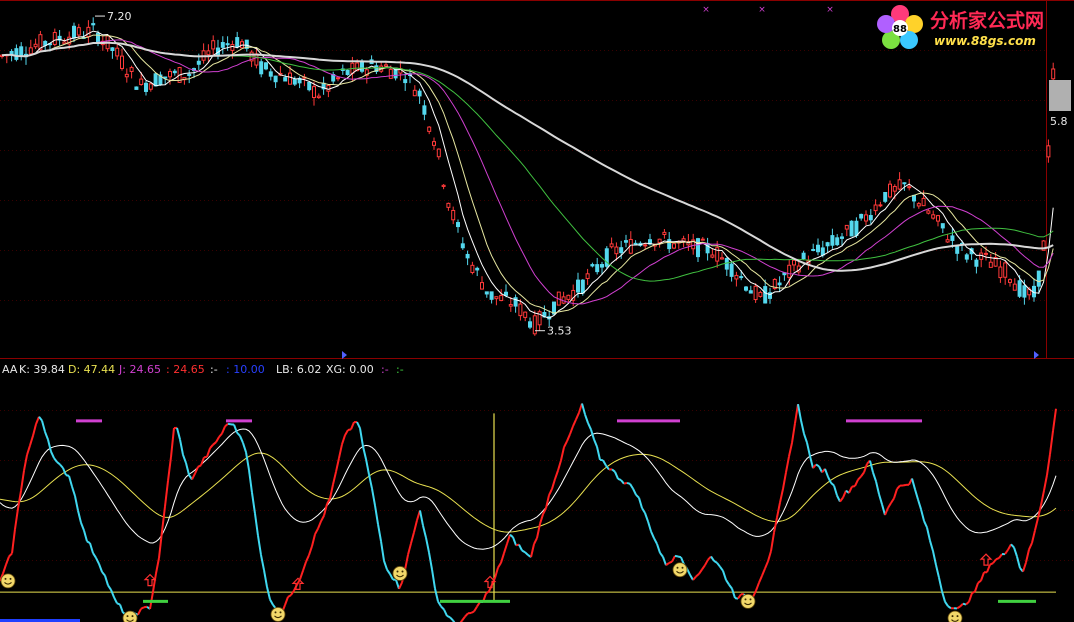 The height and width of the screenshot is (622, 1074). Describe the element at coordinates (42, 369) in the screenshot. I see `indicator-k-value: K: 39.84` at that location.